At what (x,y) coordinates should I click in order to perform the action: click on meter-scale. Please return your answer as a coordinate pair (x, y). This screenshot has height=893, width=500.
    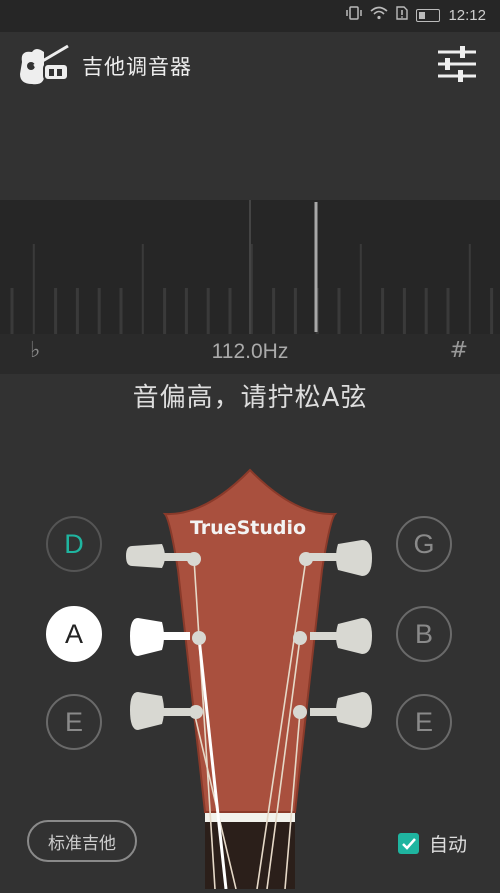
    Looking at the image, I should click on (252, 267).